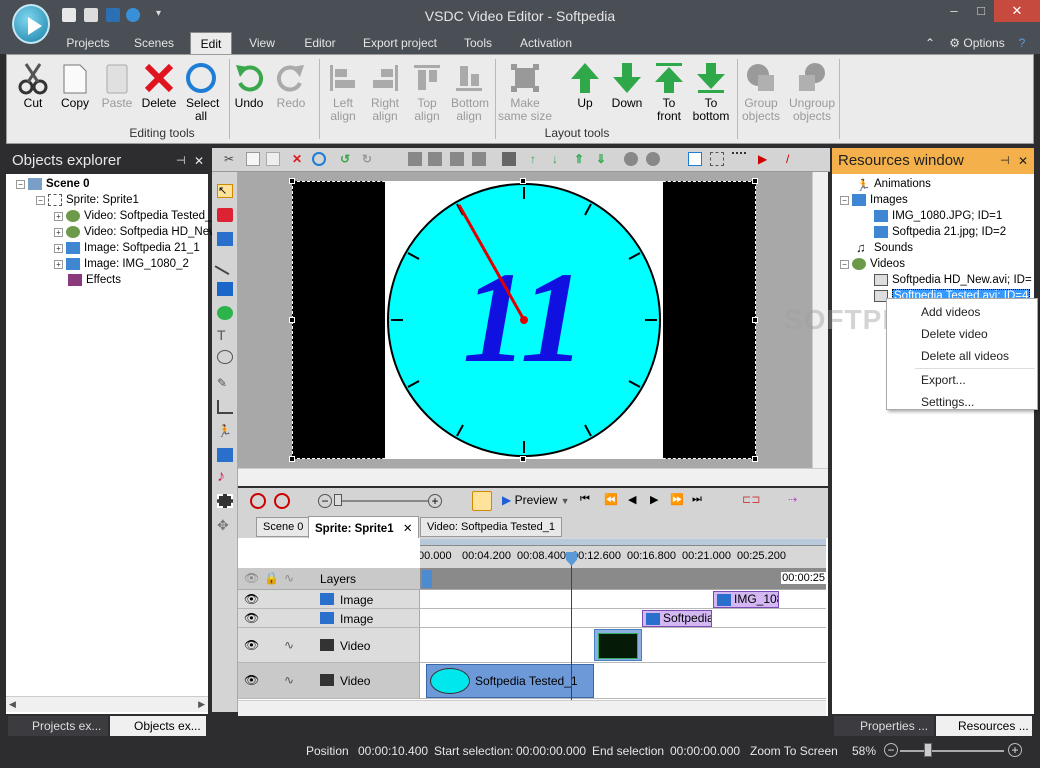 This screenshot has height=768, width=1040. Describe the element at coordinates (793, 159) in the screenshot. I see `wand-icon: /` at that location.